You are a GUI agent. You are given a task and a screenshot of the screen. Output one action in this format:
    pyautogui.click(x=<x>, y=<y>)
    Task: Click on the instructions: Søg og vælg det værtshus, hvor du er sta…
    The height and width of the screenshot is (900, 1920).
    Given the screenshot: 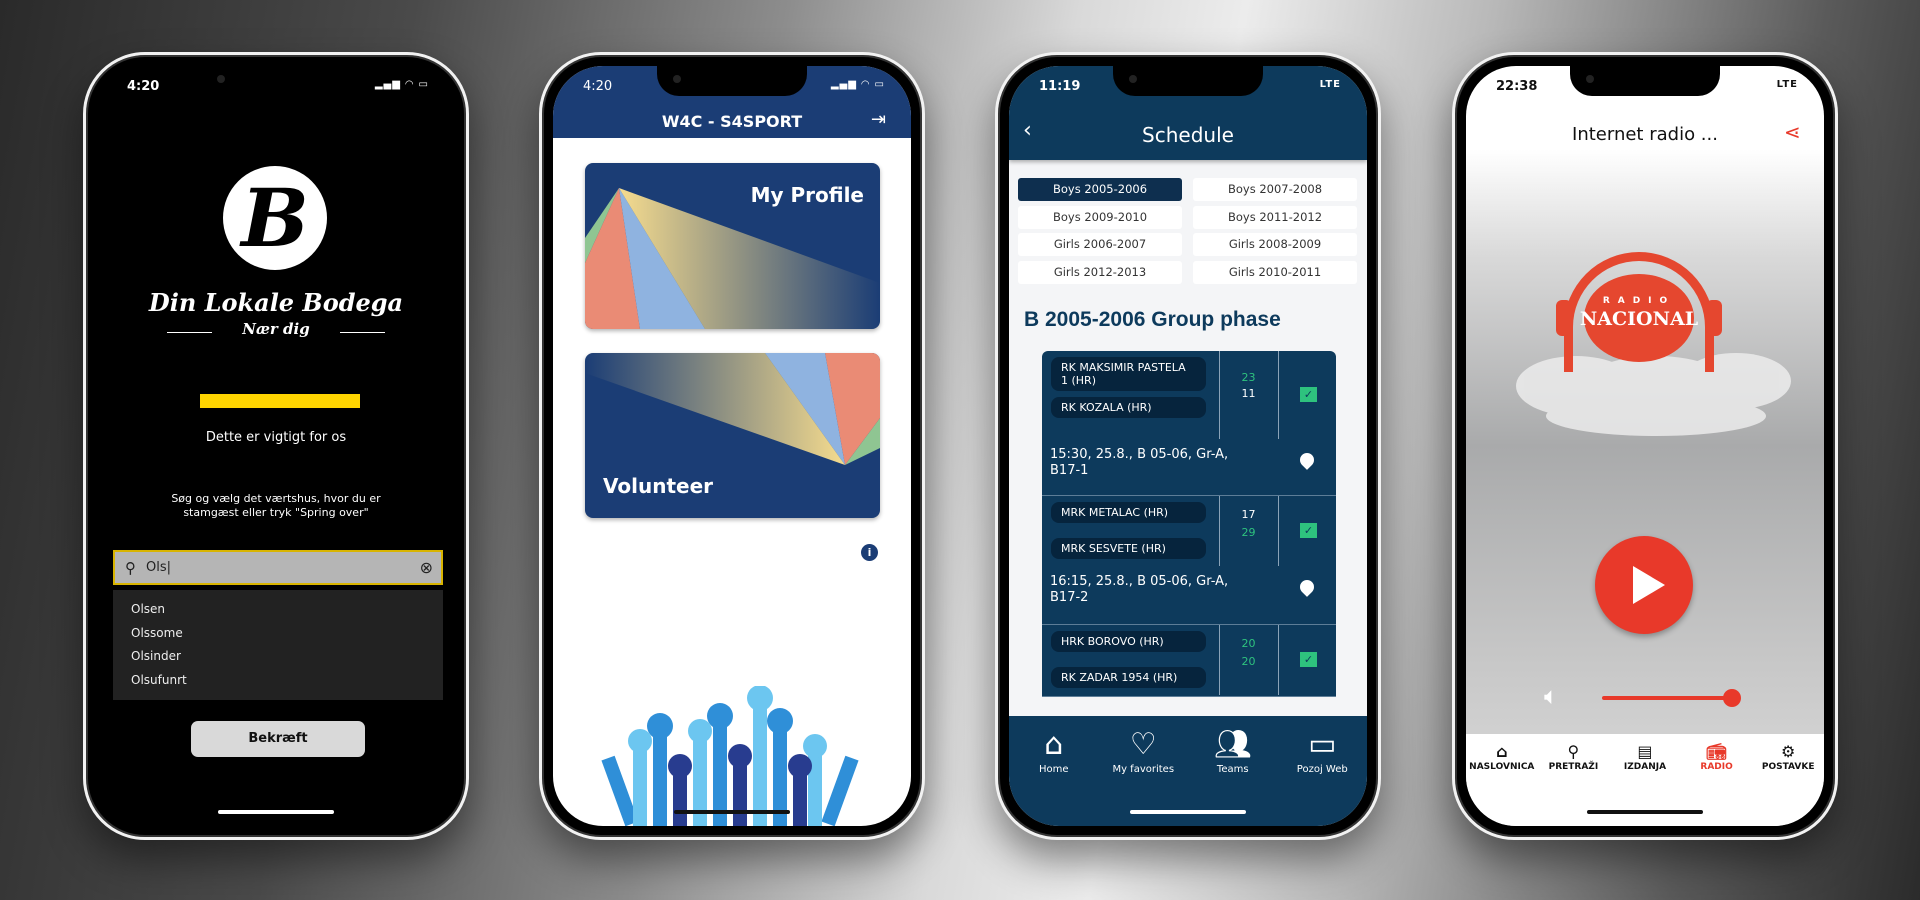 What is the action you would take?
    pyautogui.click(x=276, y=505)
    